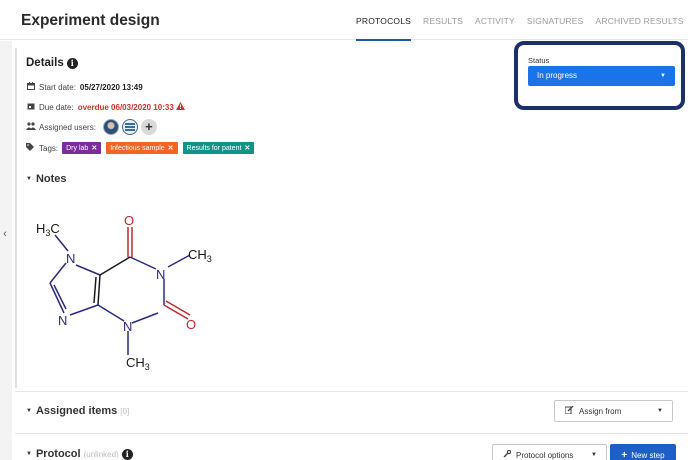 Image resolution: width=688 pixels, height=460 pixels. Describe the element at coordinates (555, 20) in the screenshot. I see `tab-signatures: SIGNATURES` at that location.